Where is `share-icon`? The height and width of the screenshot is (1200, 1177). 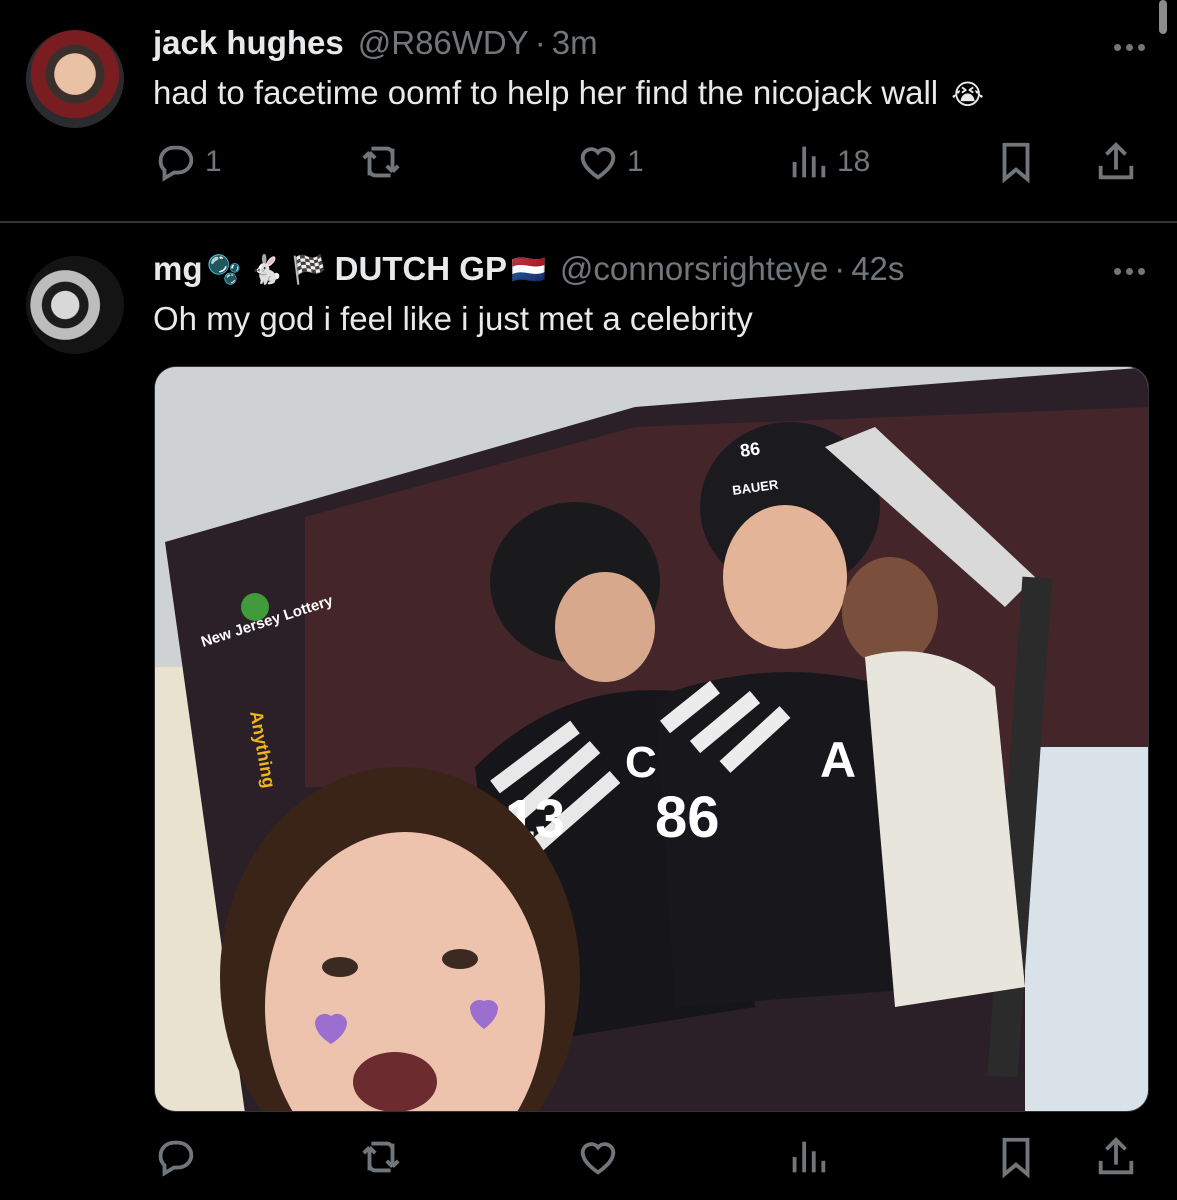 share-icon is located at coordinates (1116, 1156).